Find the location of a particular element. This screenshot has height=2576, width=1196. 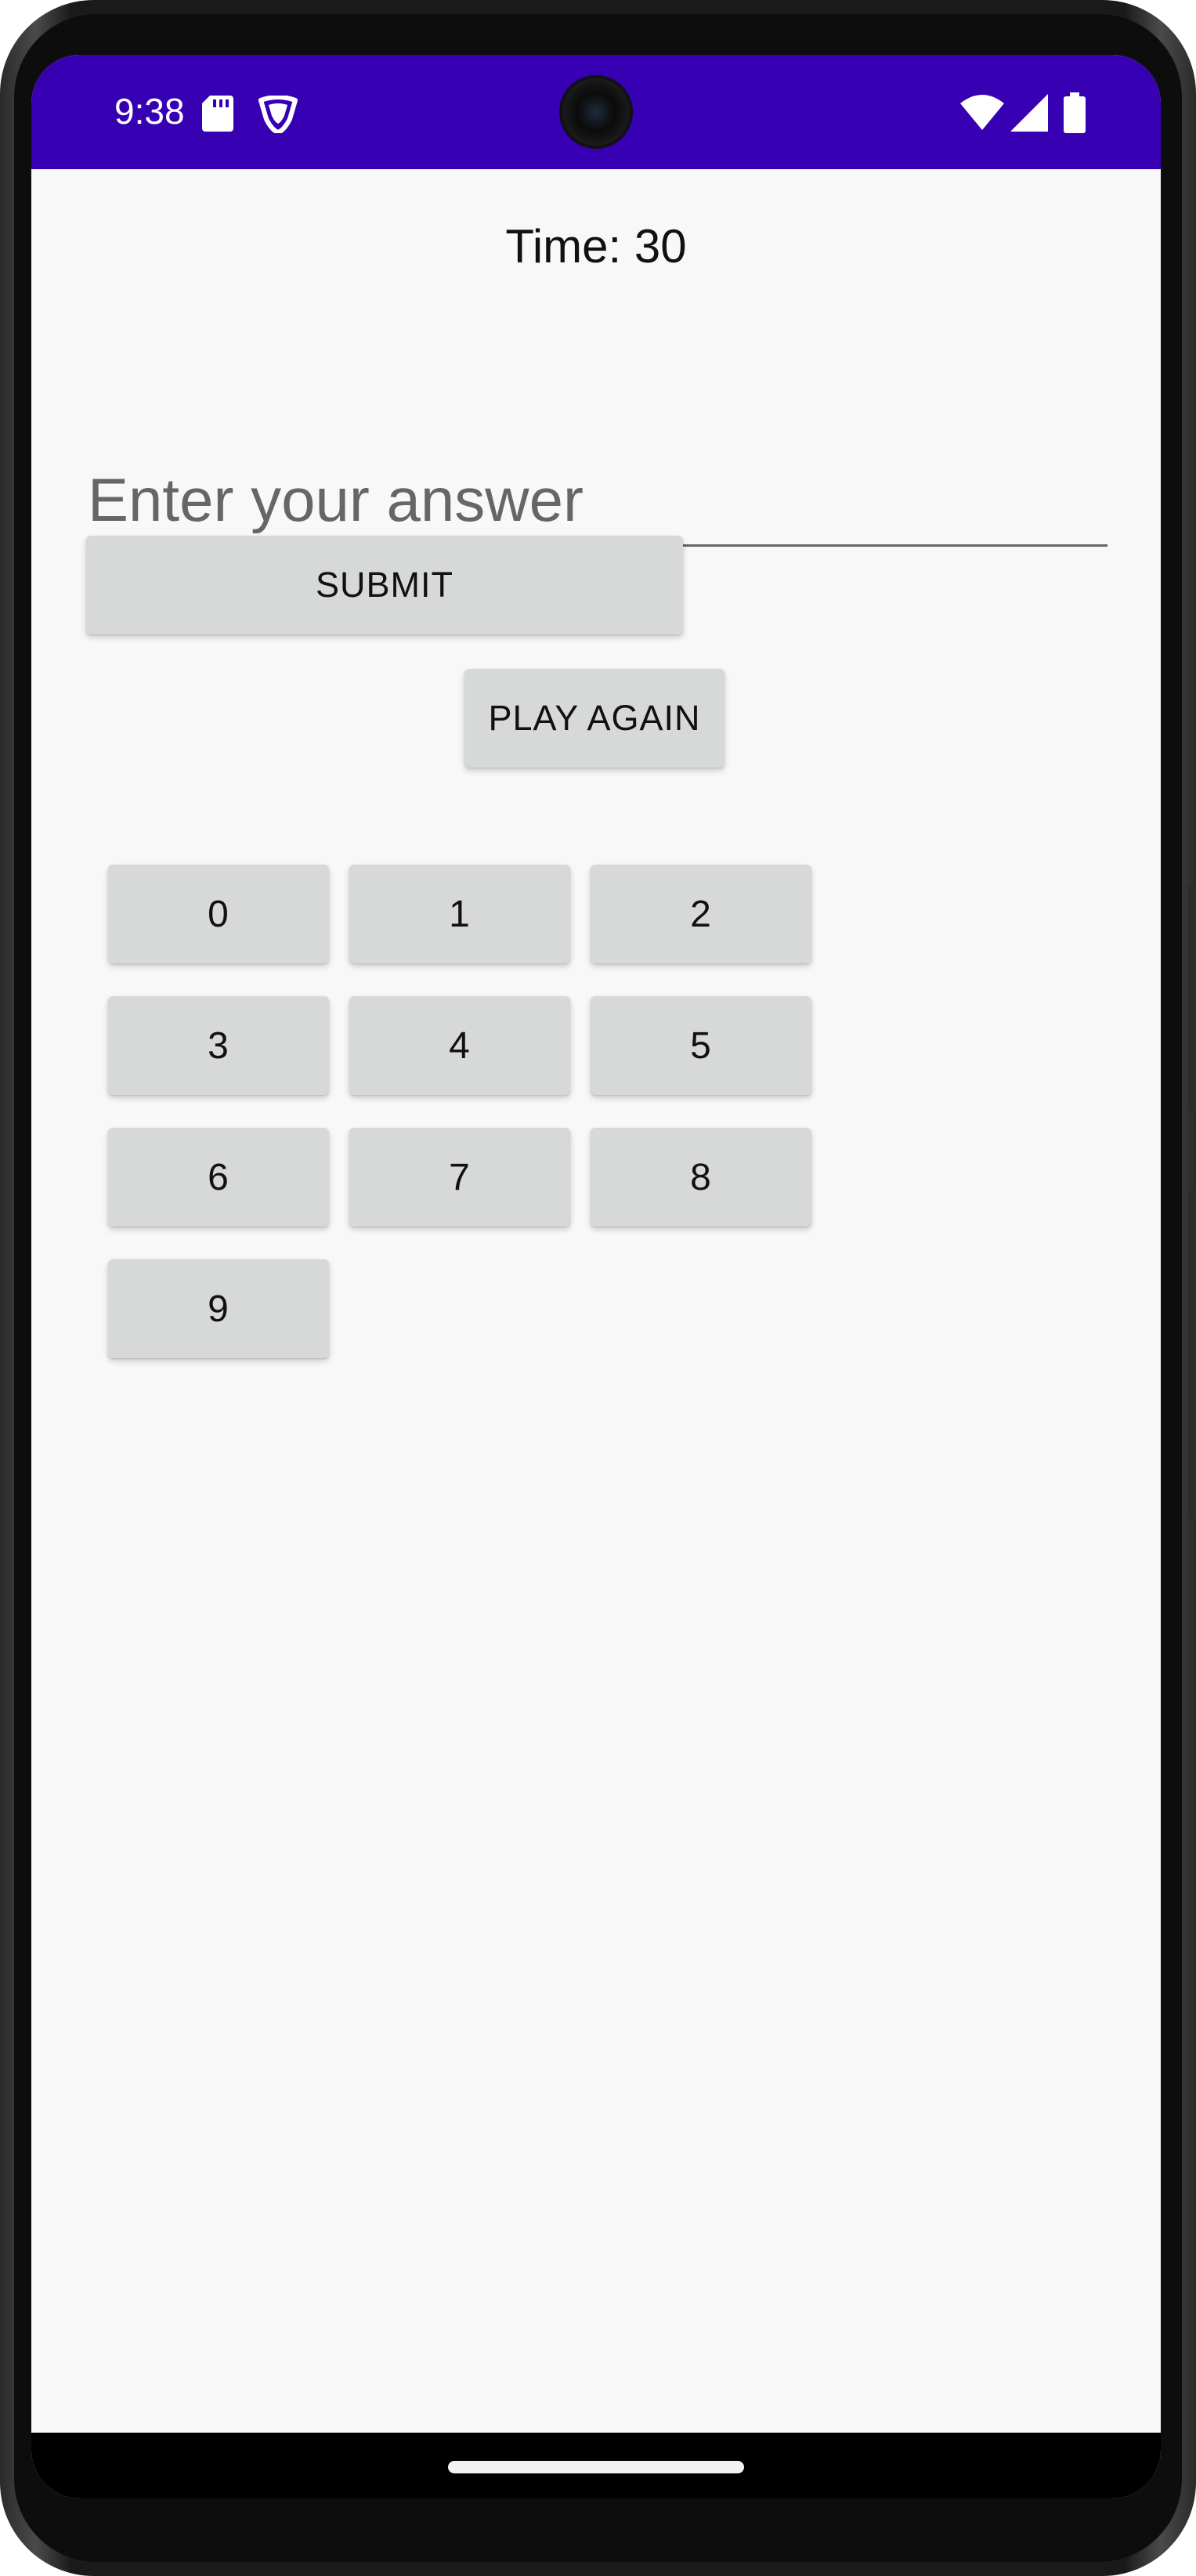

home-indicator is located at coordinates (596, 2467).